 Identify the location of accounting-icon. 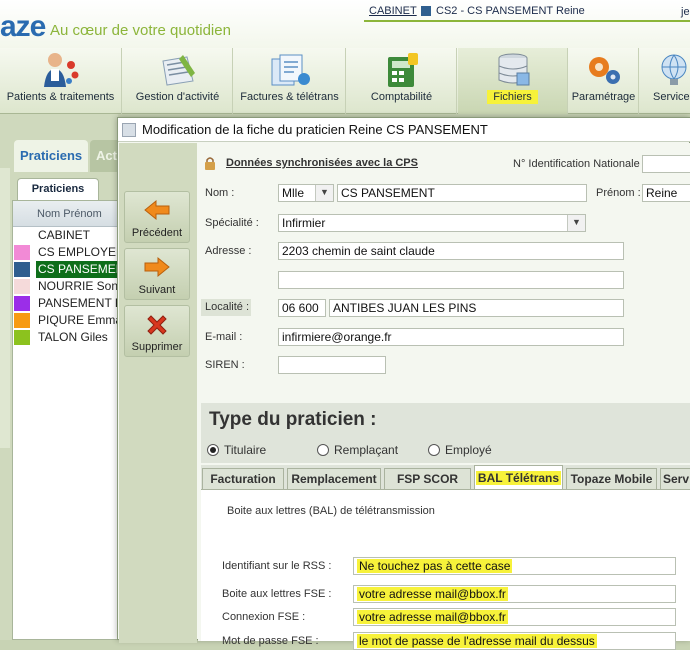
(402, 71).